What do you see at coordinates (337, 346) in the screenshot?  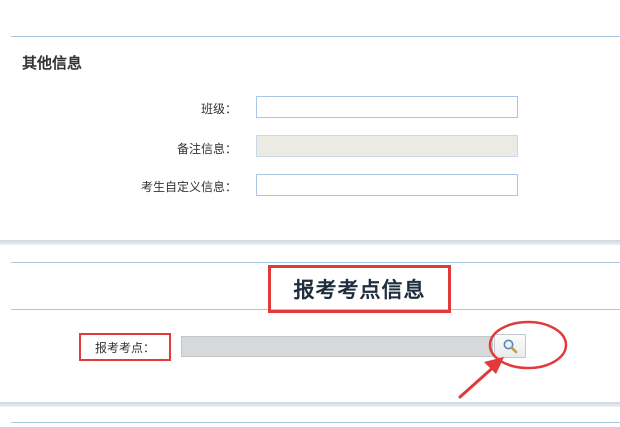 I see `exam-site-field` at bounding box center [337, 346].